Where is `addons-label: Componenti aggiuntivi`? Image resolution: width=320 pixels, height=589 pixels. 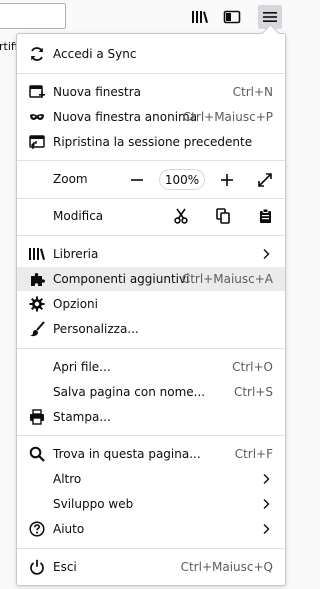 addons-label: Componenti aggiuntivi is located at coordinates (121, 279).